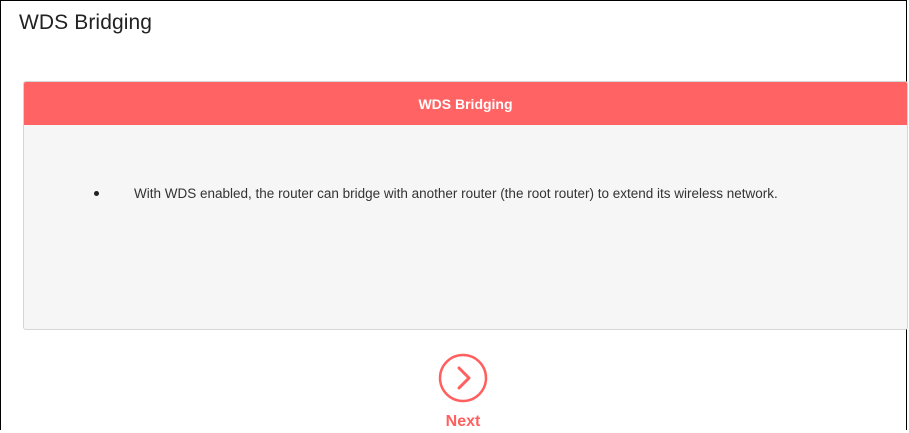 This screenshot has height=433, width=909. Describe the element at coordinates (86, 22) in the screenshot. I see `page-title: WDS Bridging` at that location.